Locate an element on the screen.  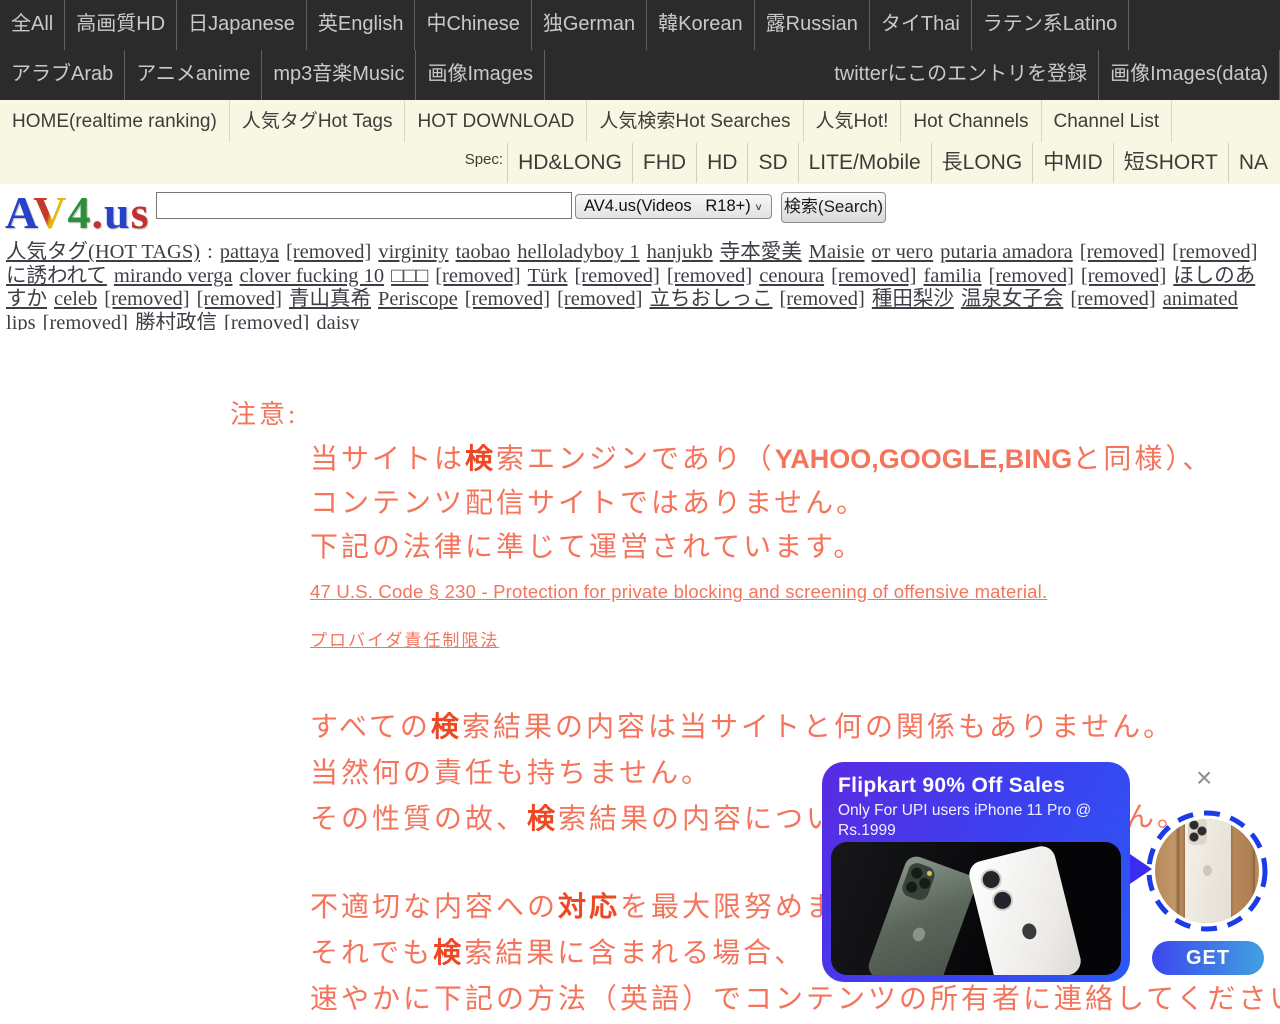
iphone-green-image is located at coordinates (922, 914).